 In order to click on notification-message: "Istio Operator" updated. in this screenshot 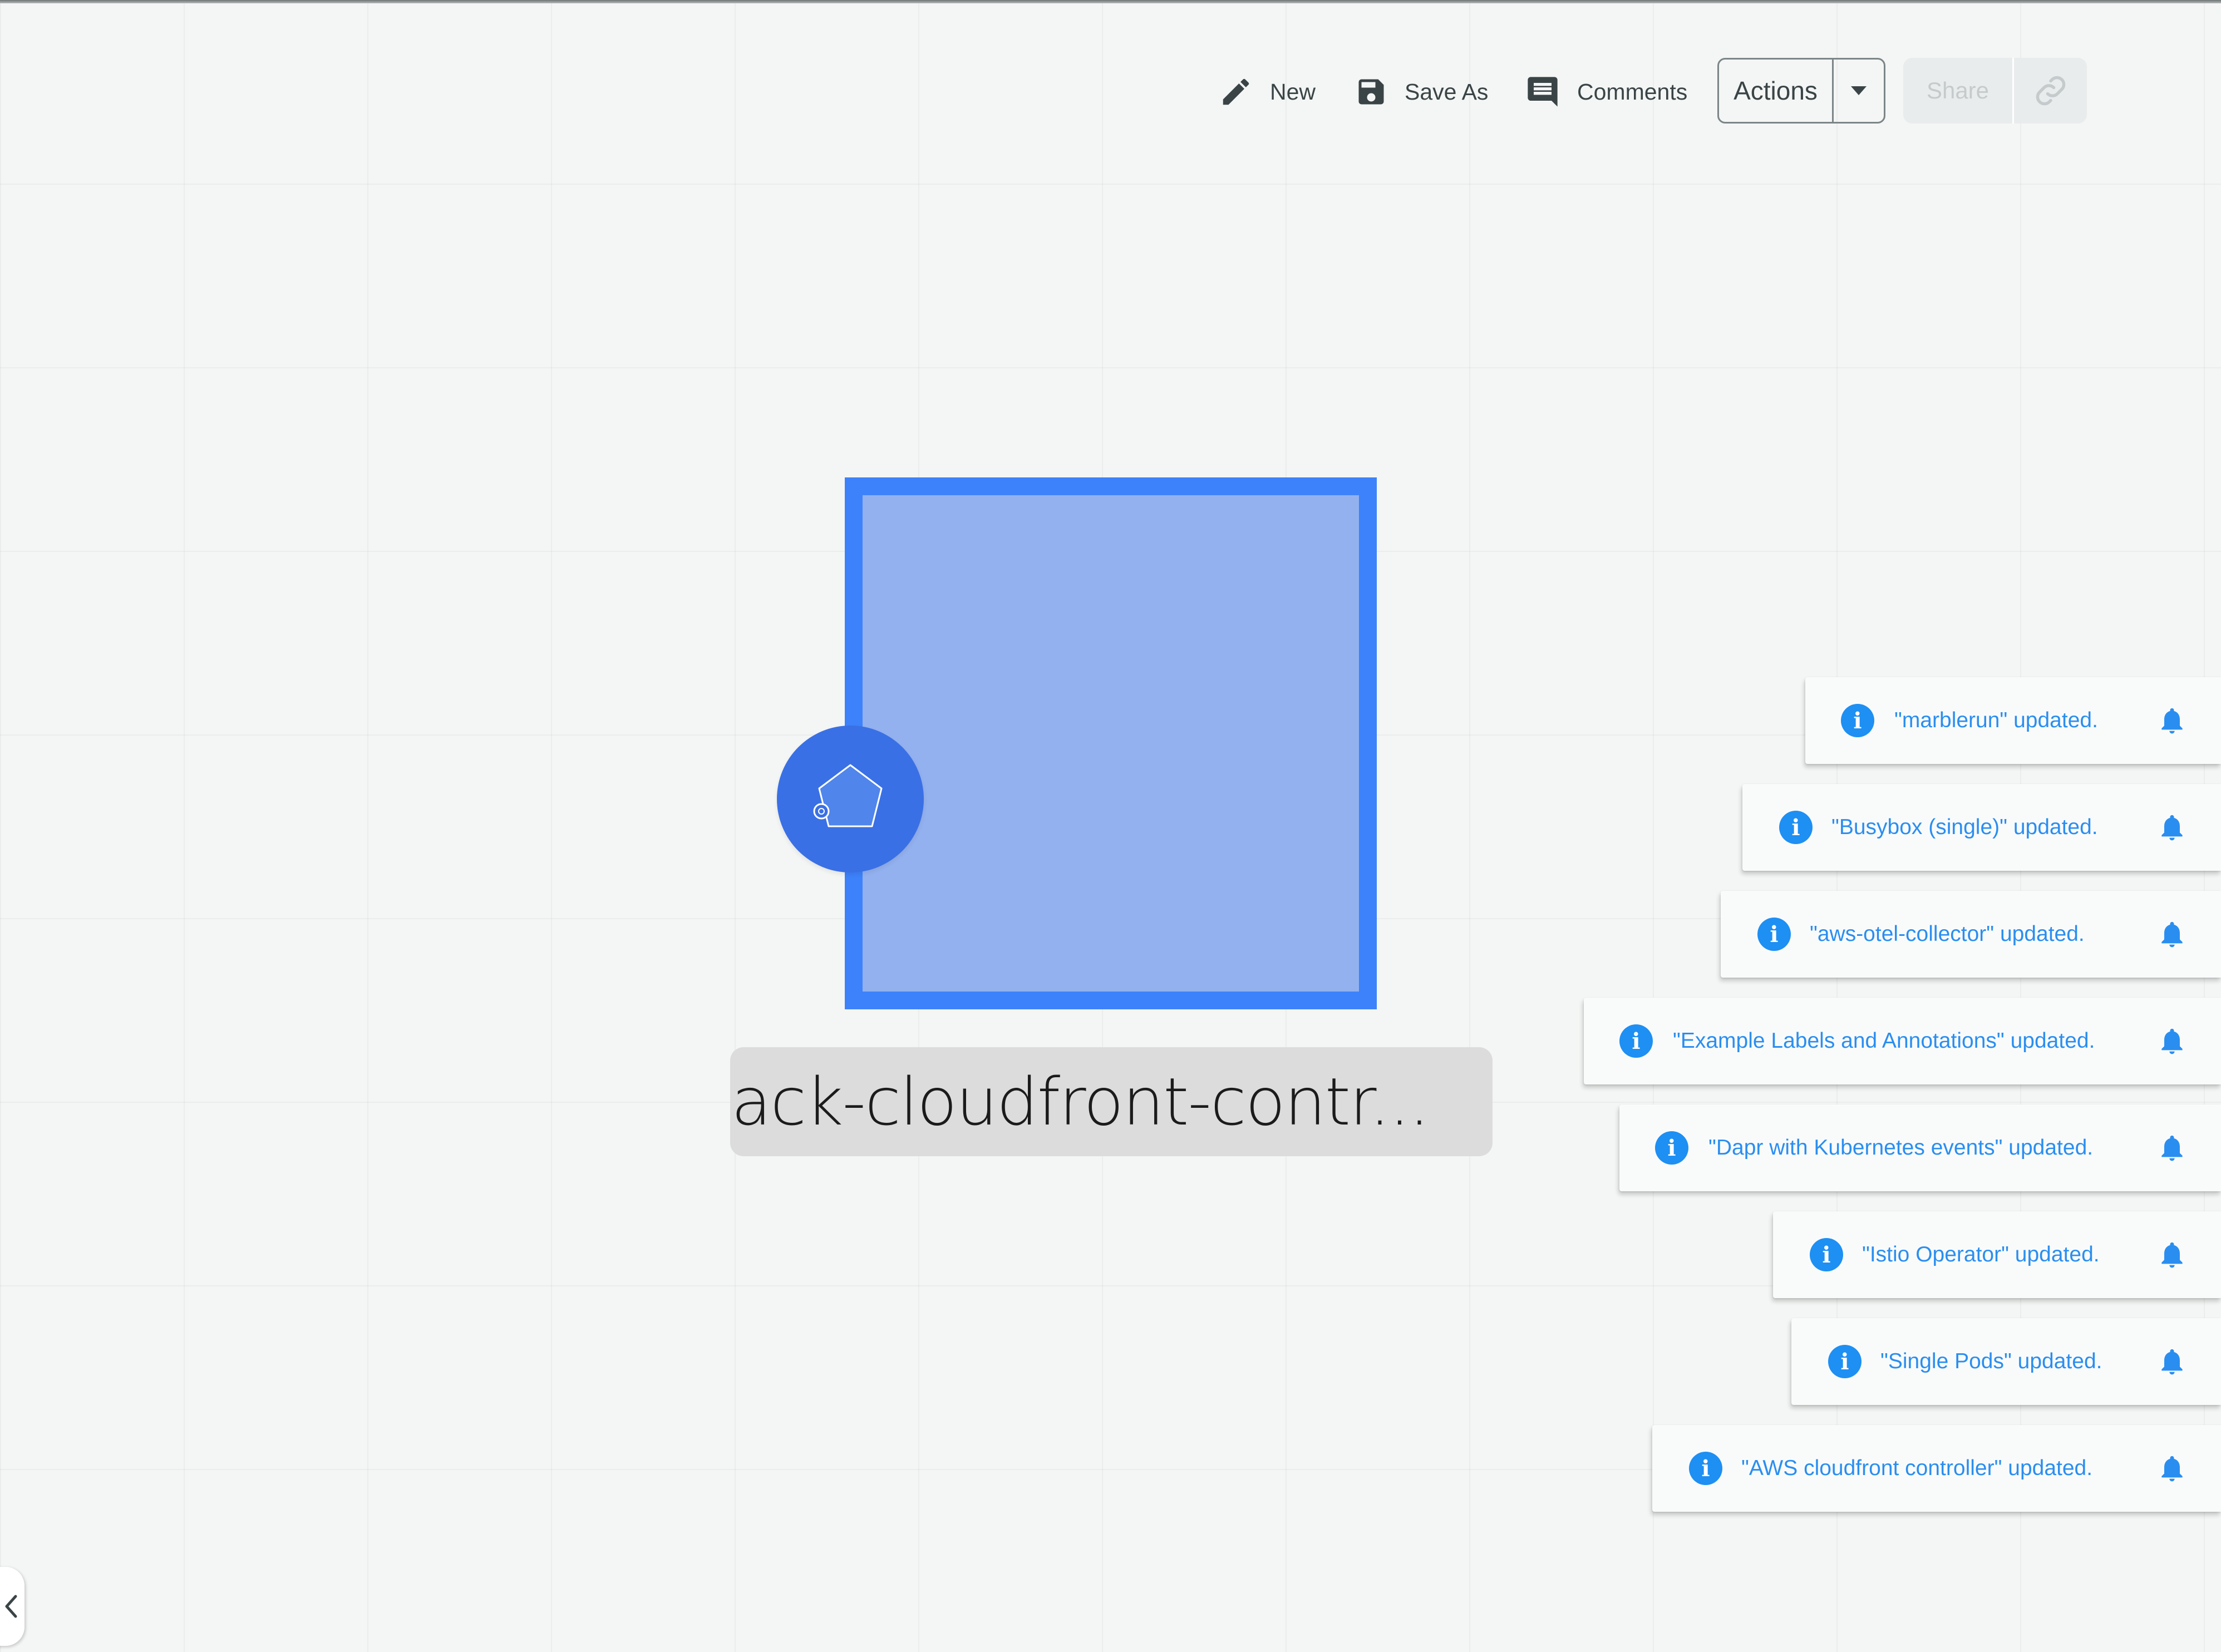, I will do `click(1981, 1254)`.